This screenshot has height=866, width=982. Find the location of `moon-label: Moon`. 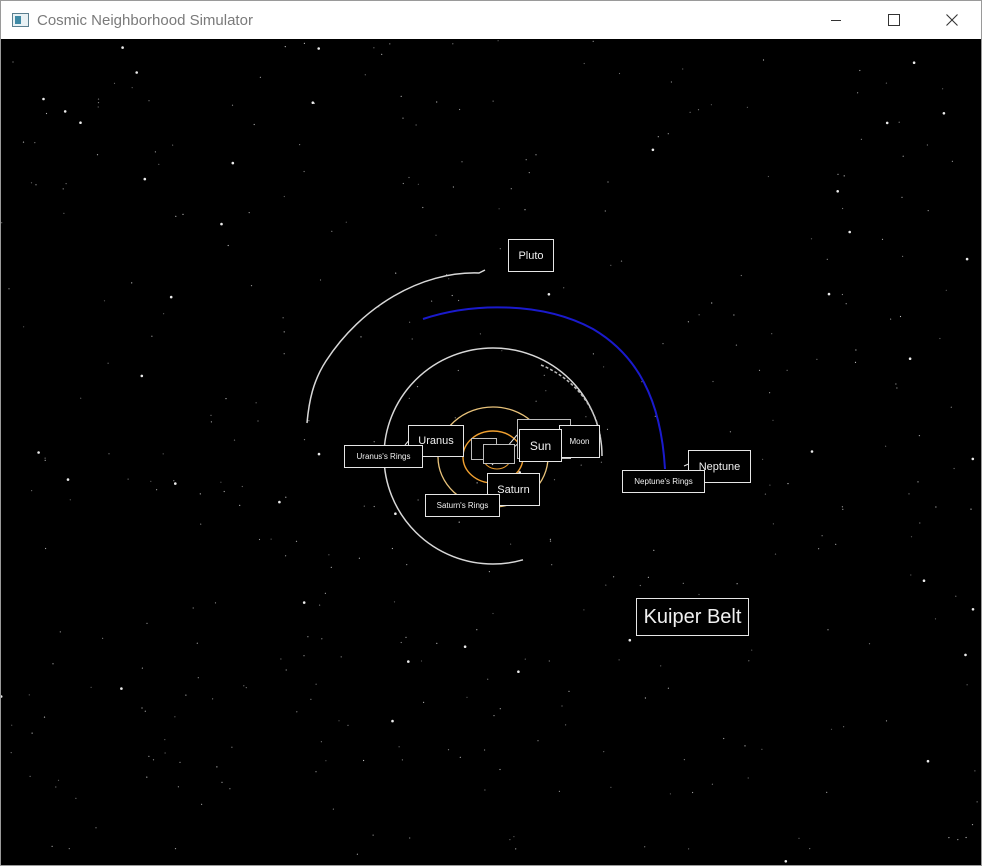

moon-label: Moon is located at coordinates (579, 441).